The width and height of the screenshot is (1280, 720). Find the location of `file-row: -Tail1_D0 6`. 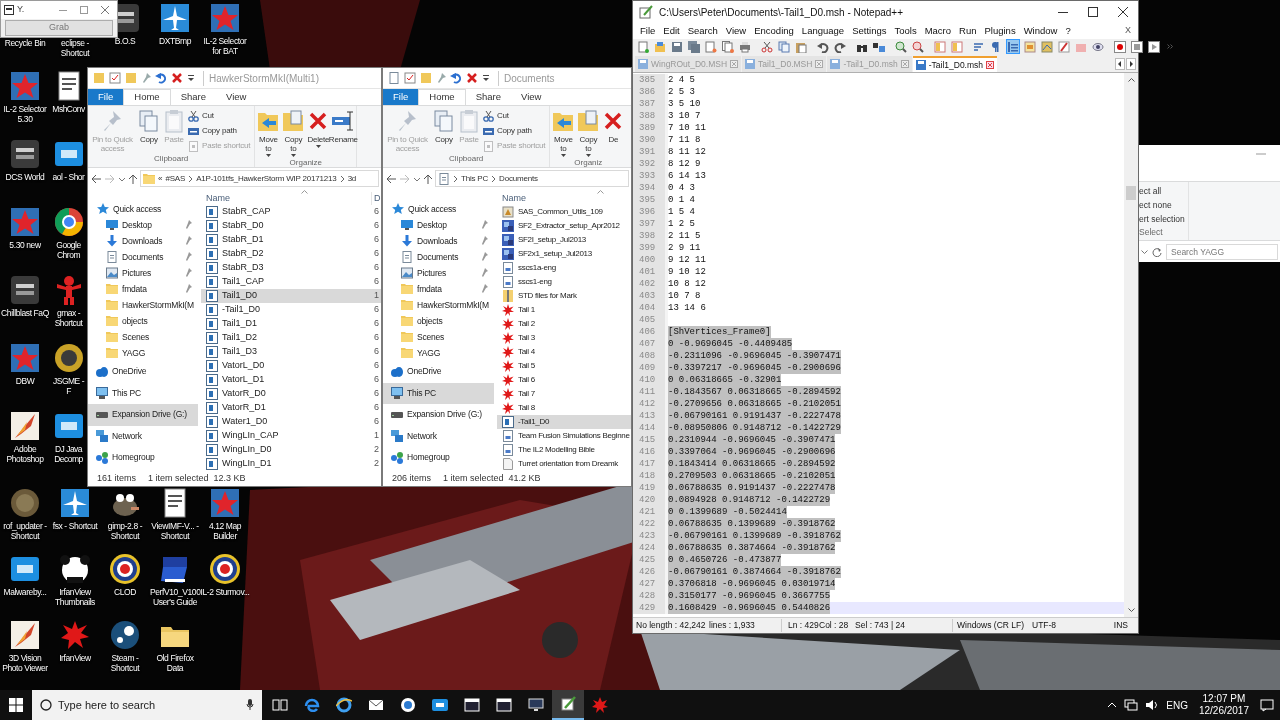

file-row: -Tail1_D0 6 is located at coordinates (291, 310).